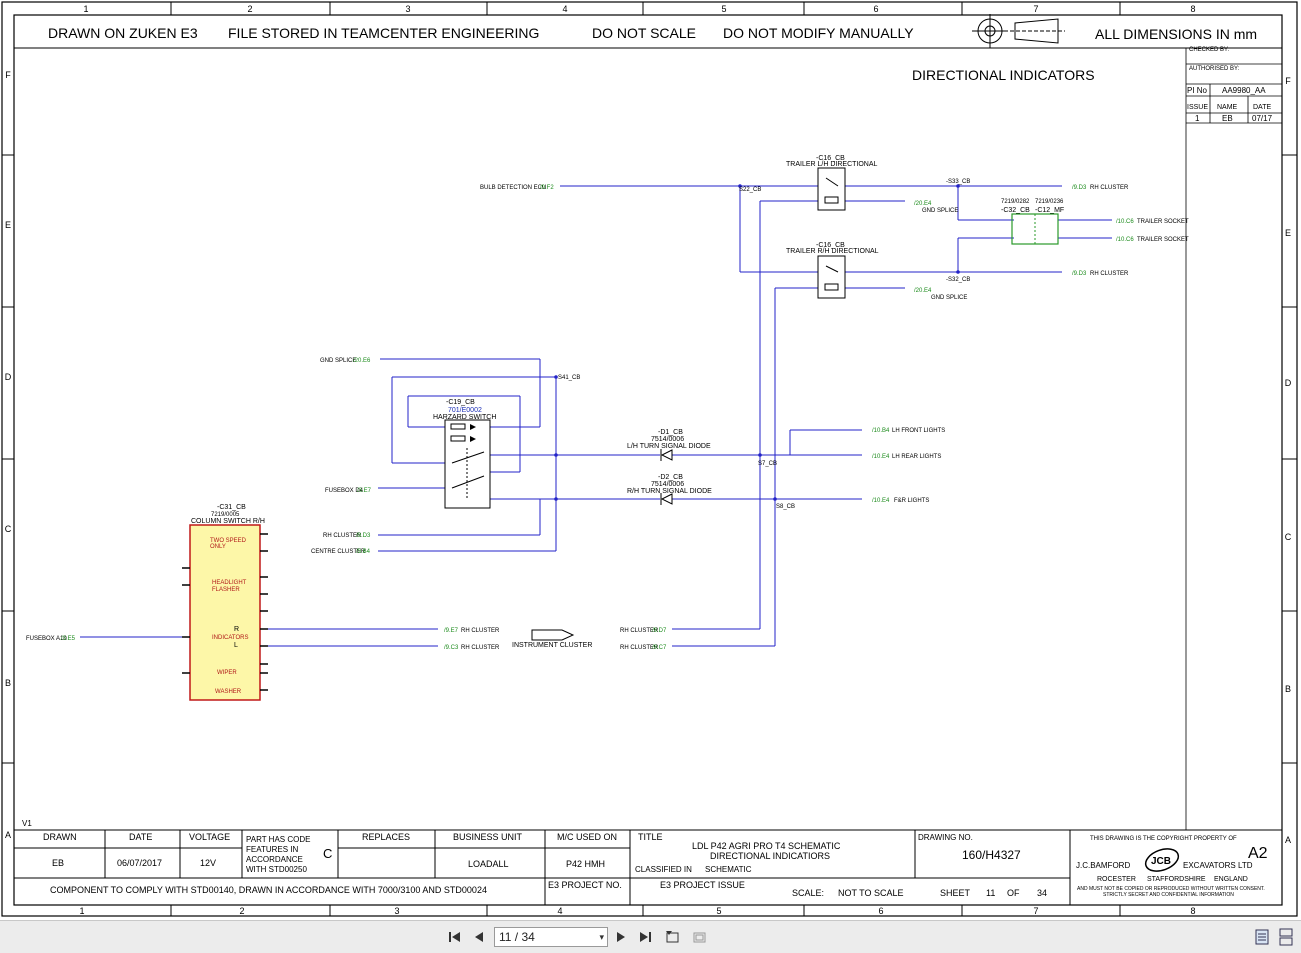  I want to click on rev-authorised-by: AUTHORISED BY:, so click(1214, 69).